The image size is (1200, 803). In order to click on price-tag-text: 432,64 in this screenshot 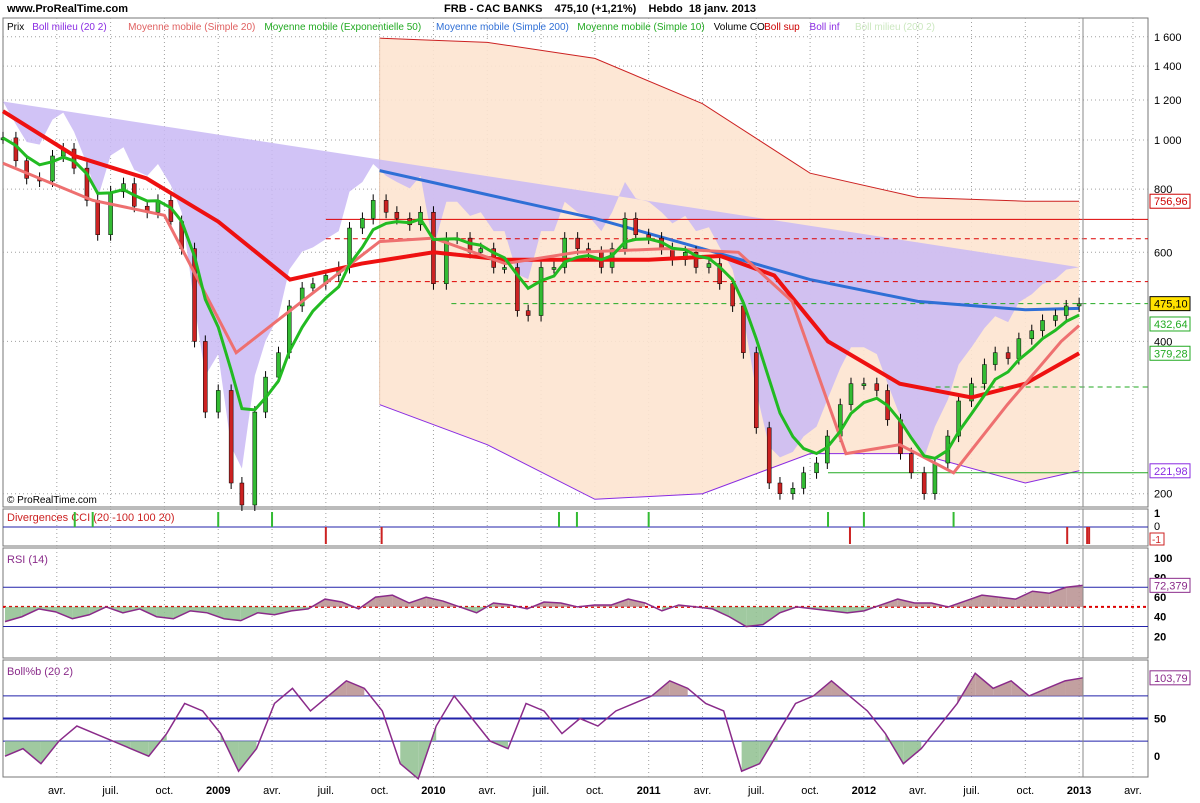, I will do `click(1171, 325)`.